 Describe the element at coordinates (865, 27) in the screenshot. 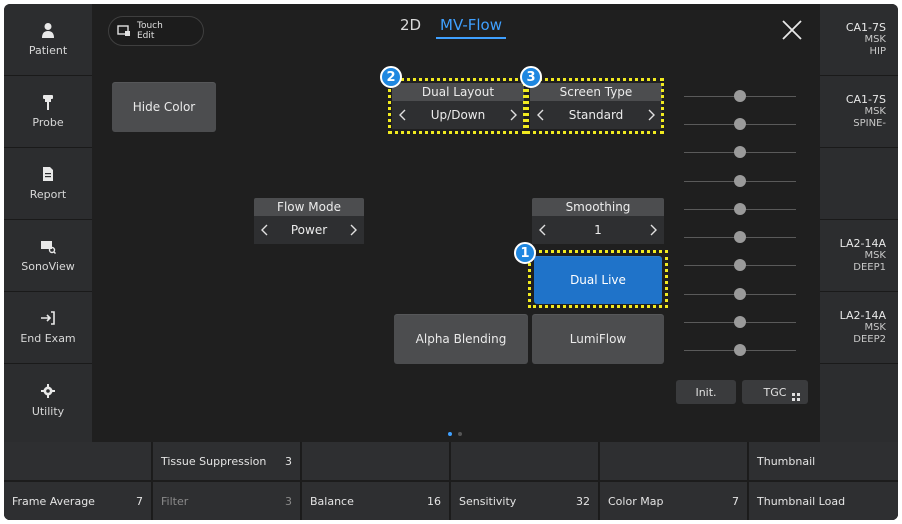

I see `probe-model: CA1-7S` at that location.